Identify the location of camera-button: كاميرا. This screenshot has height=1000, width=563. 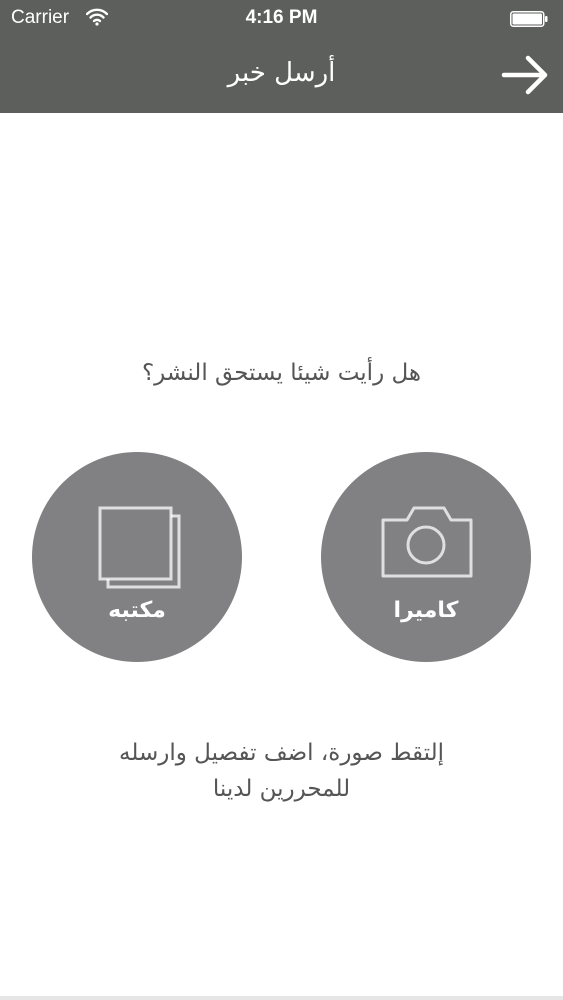
(426, 557).